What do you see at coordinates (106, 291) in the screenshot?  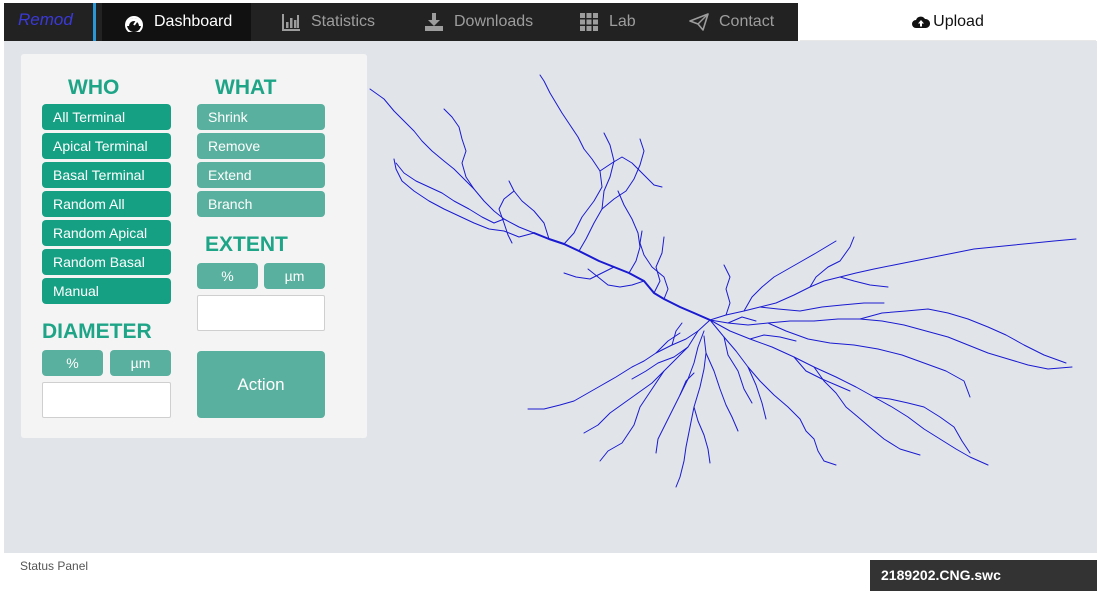 I see `who-manual-button: Manual` at bounding box center [106, 291].